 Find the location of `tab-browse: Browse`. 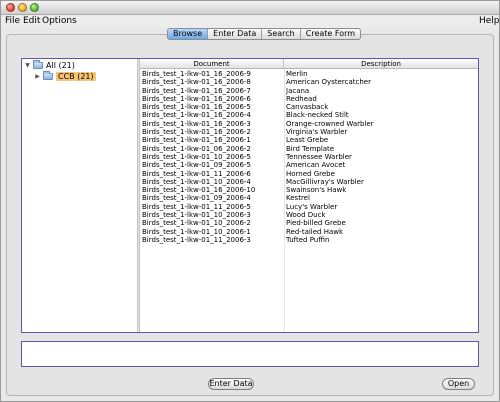

tab-browse: Browse is located at coordinates (188, 34).